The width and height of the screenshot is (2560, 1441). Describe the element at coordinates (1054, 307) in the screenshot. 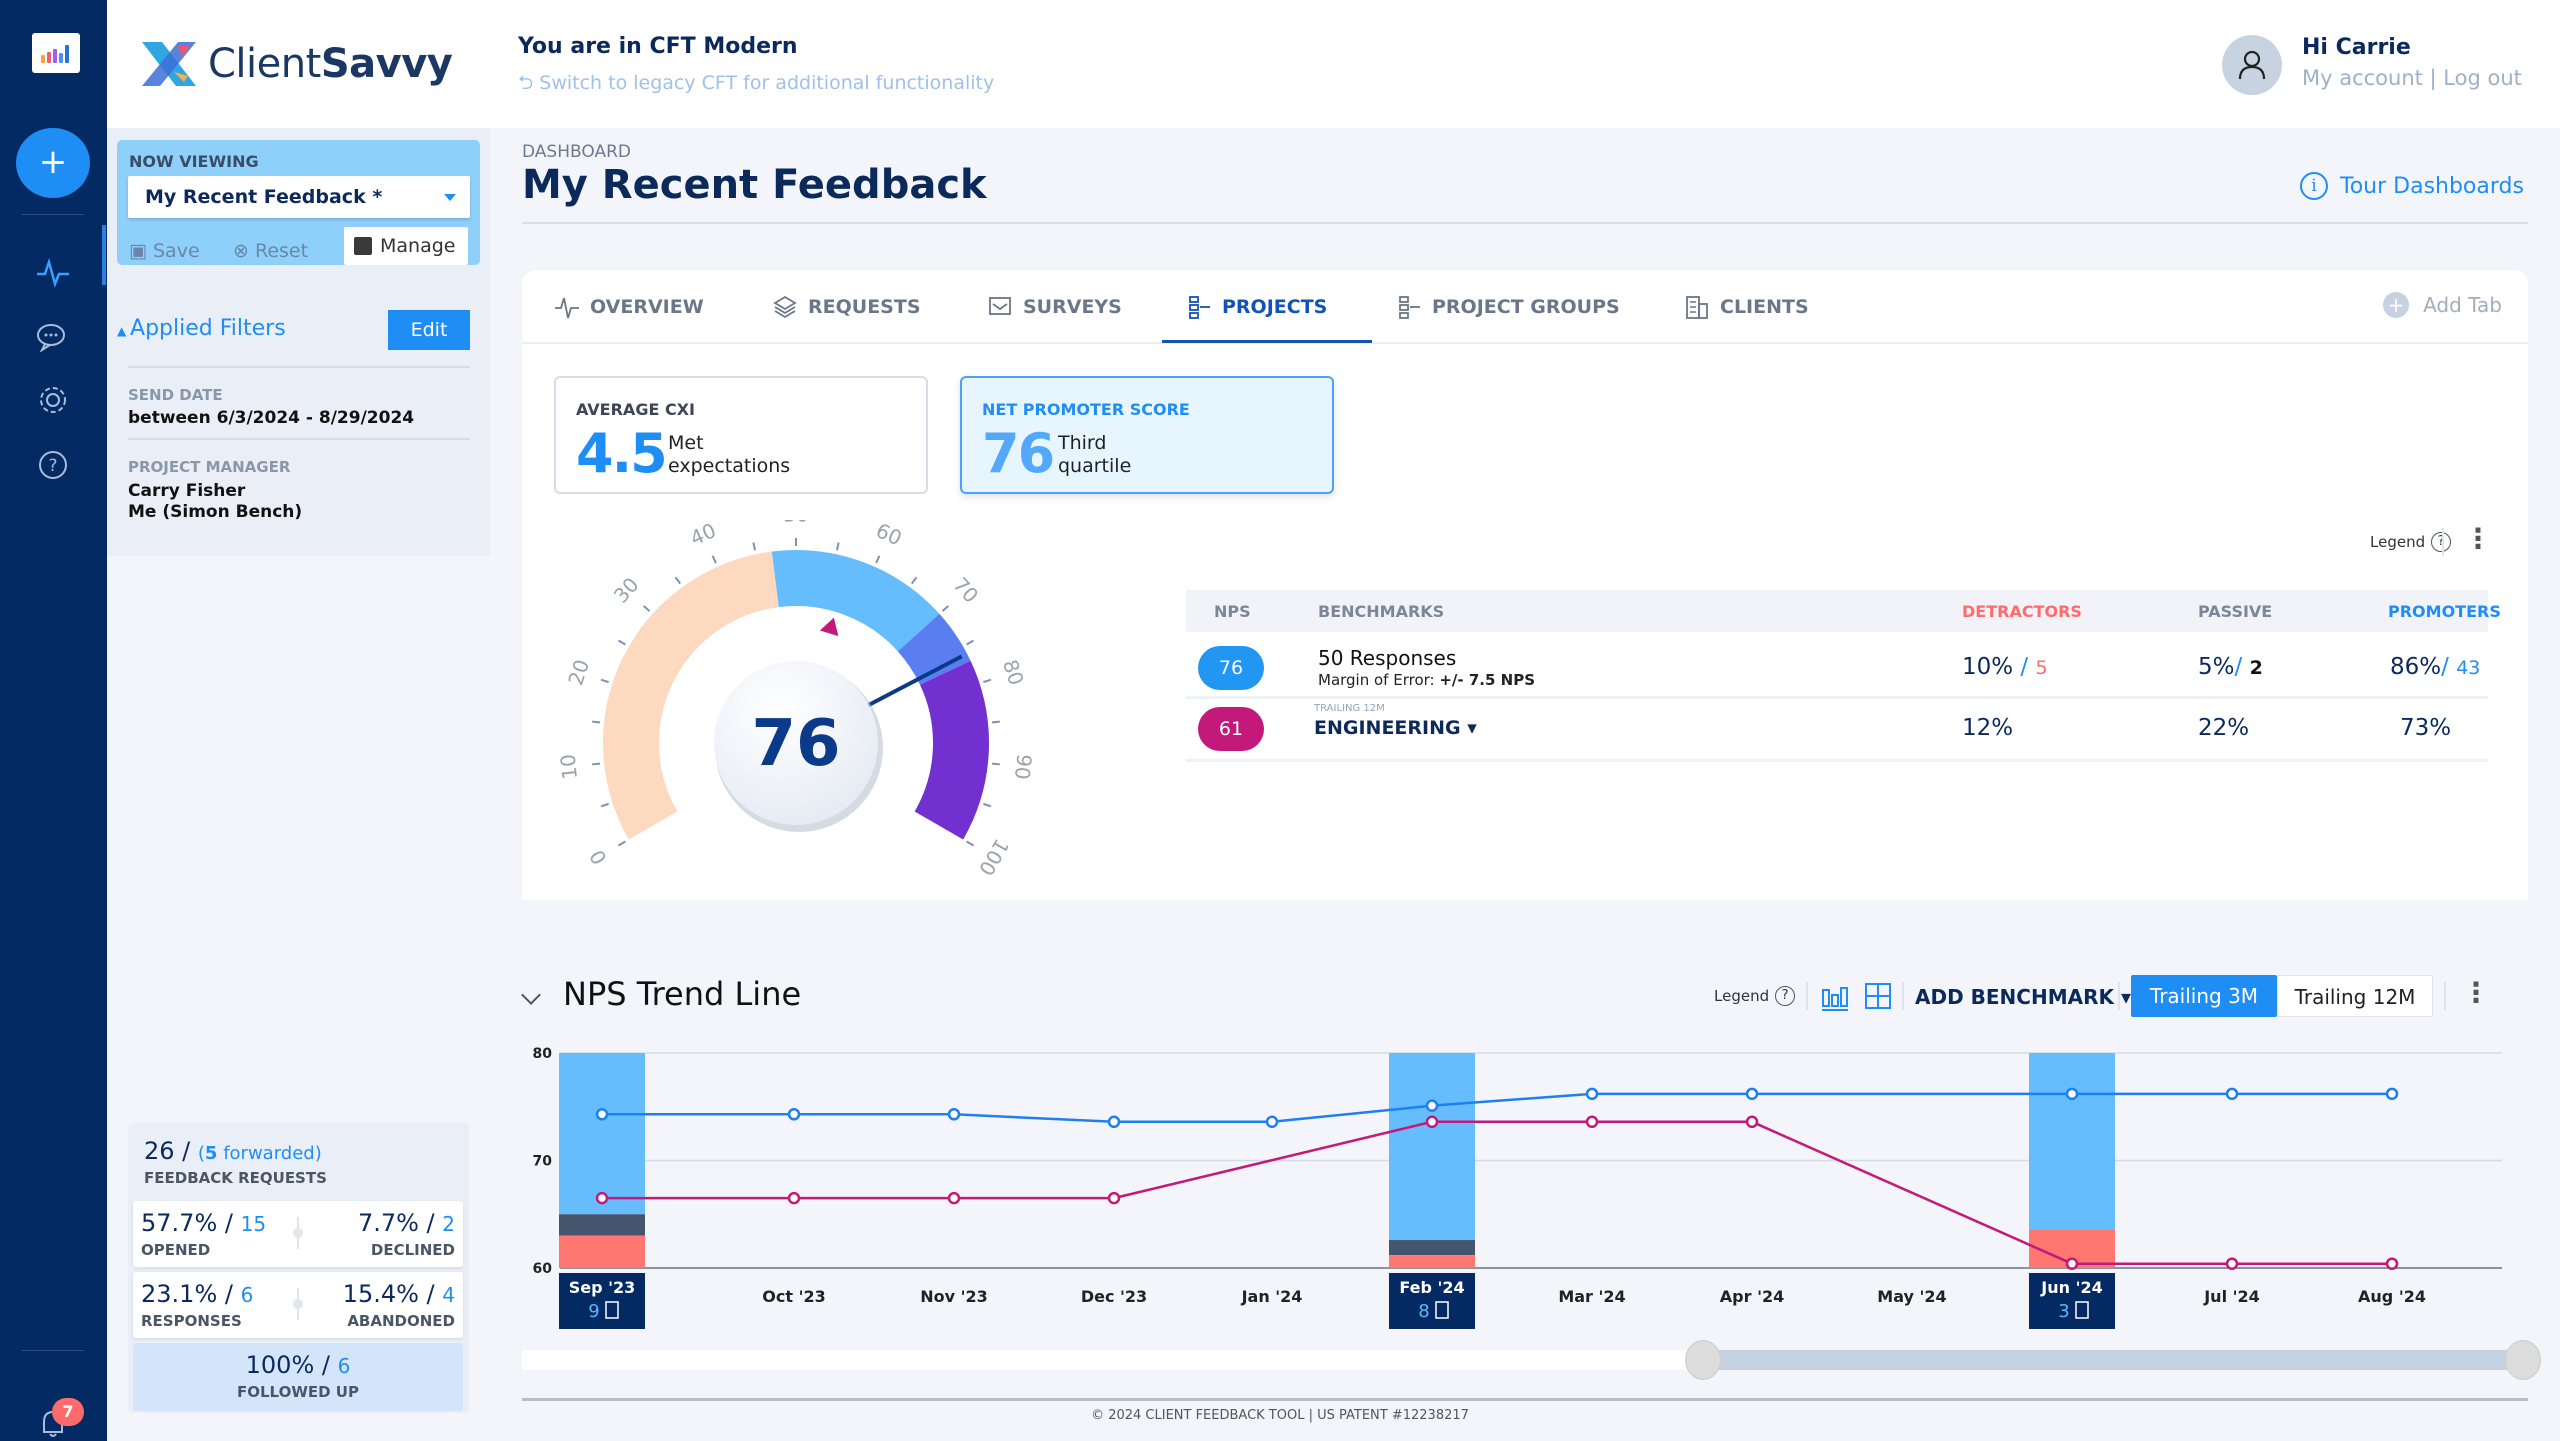

I see `tab-surveys: SURVEYS` at that location.